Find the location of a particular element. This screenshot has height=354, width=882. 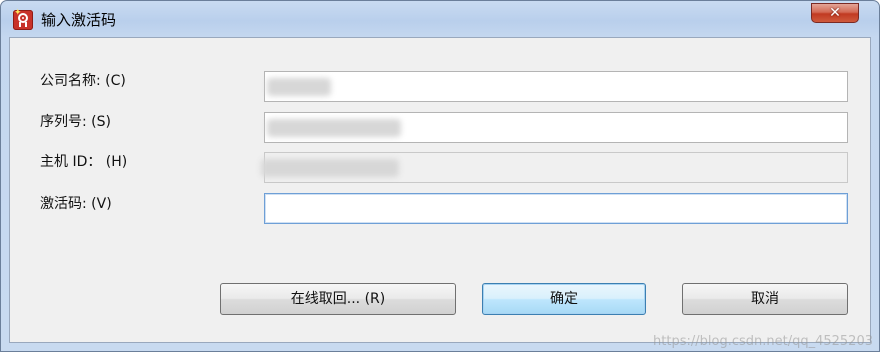

close-button: ✕ is located at coordinates (835, 13).